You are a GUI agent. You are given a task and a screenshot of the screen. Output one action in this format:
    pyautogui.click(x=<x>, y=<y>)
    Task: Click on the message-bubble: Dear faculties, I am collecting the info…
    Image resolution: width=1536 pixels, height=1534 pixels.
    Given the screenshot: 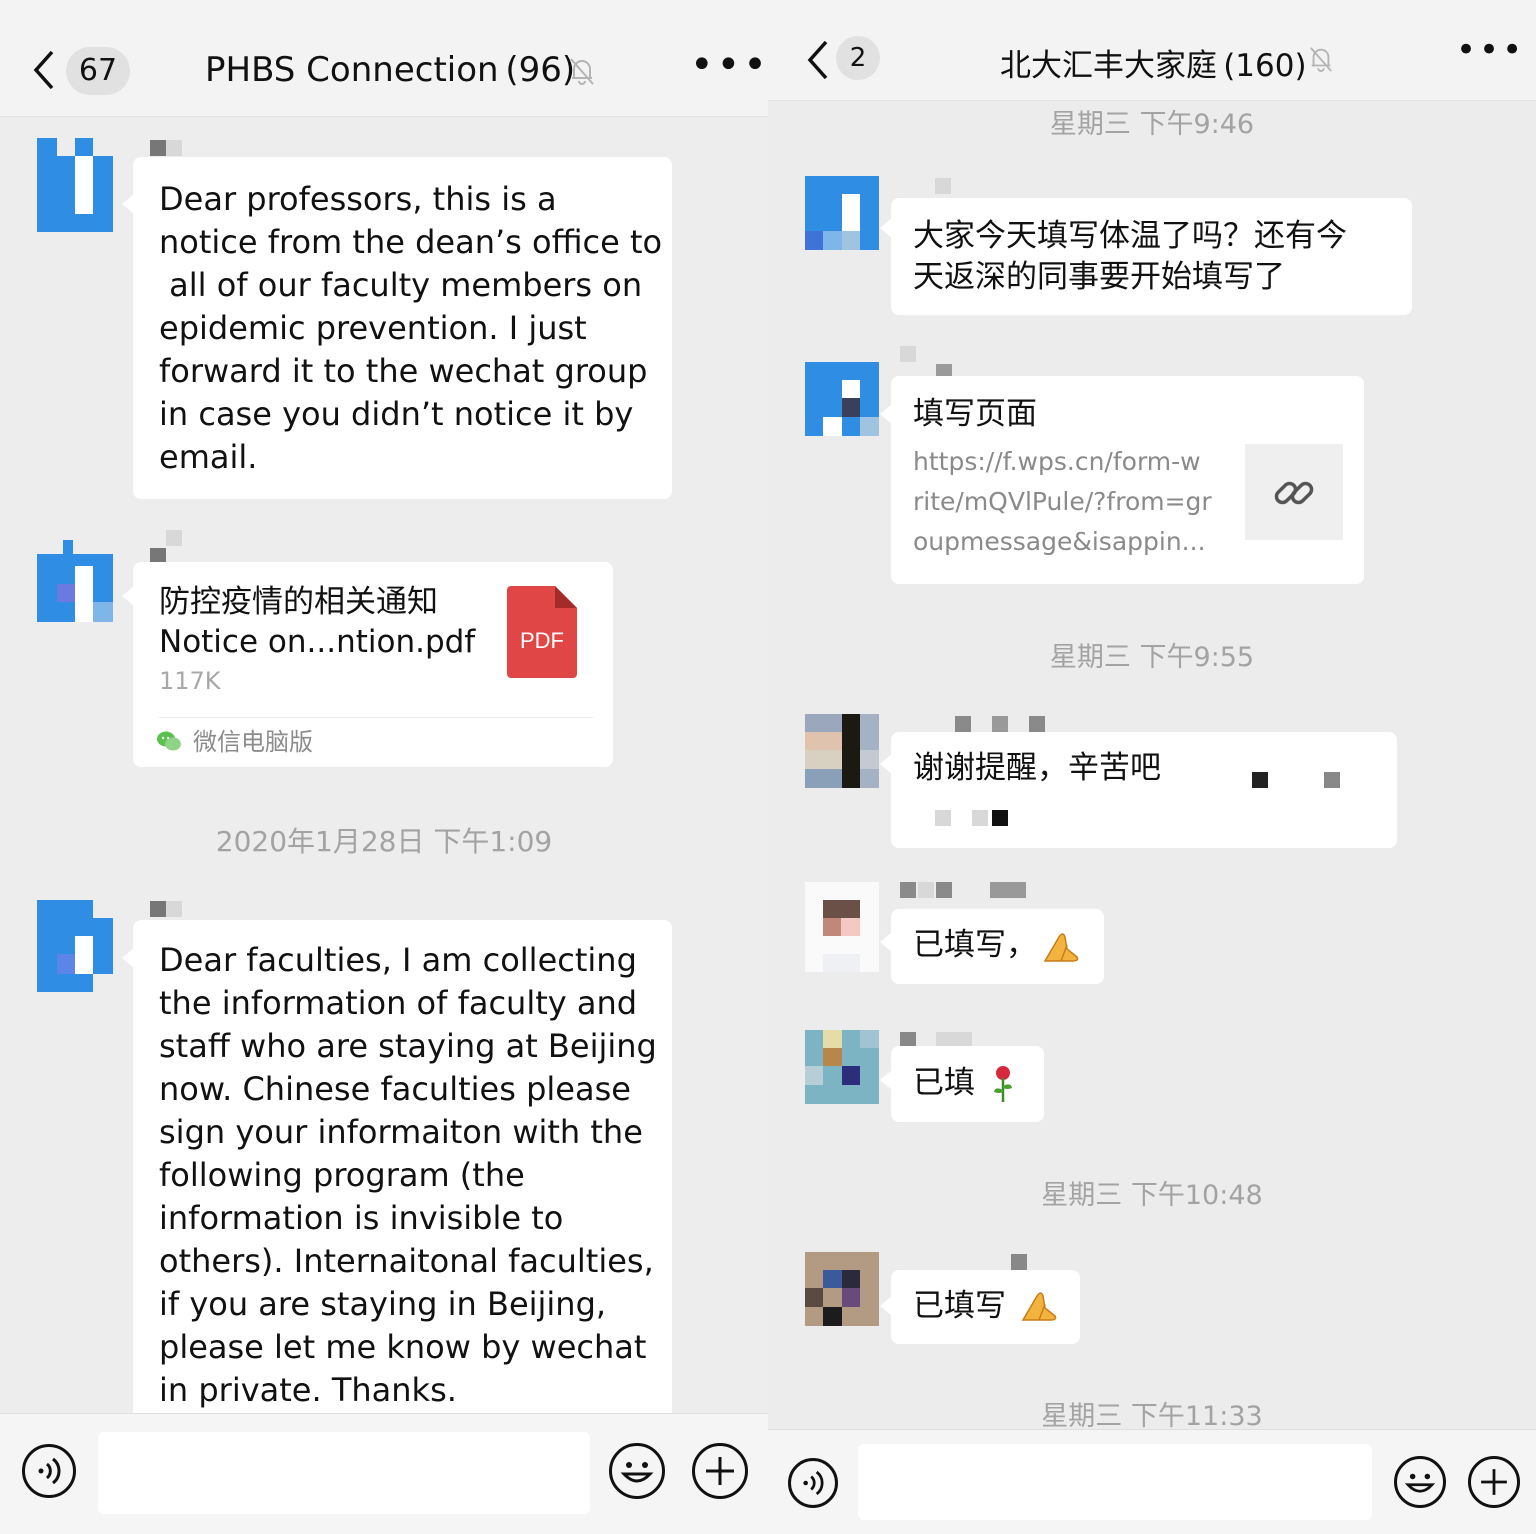 What is the action you would take?
    pyautogui.click(x=402, y=1180)
    